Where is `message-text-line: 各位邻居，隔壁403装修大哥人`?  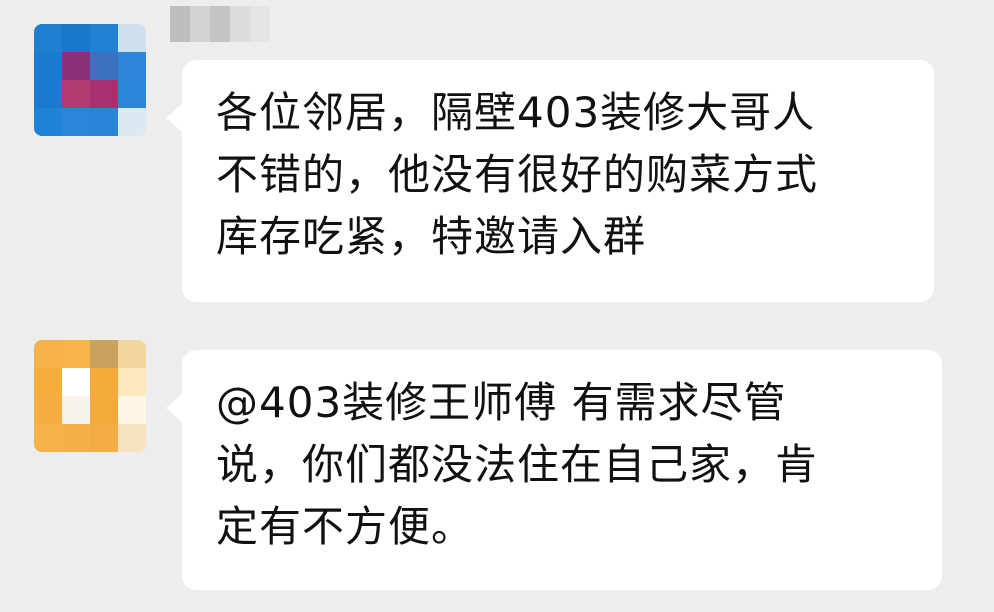 message-text-line: 各位邻居，隔壁403装修大哥人 is located at coordinates (516, 112).